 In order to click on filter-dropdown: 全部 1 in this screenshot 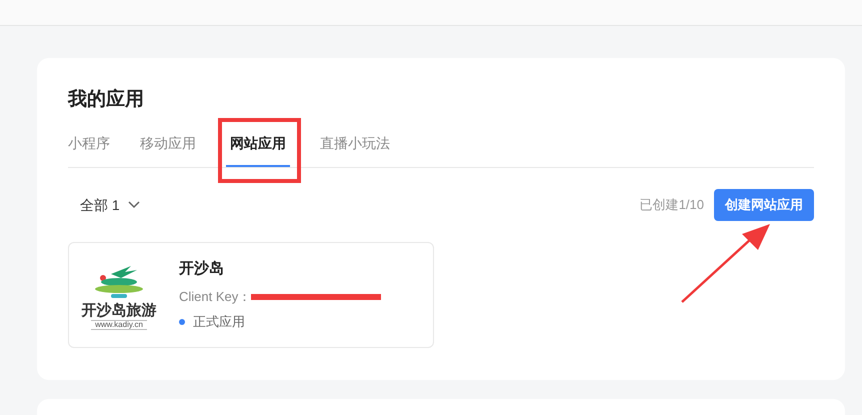, I will do `click(110, 205)`.